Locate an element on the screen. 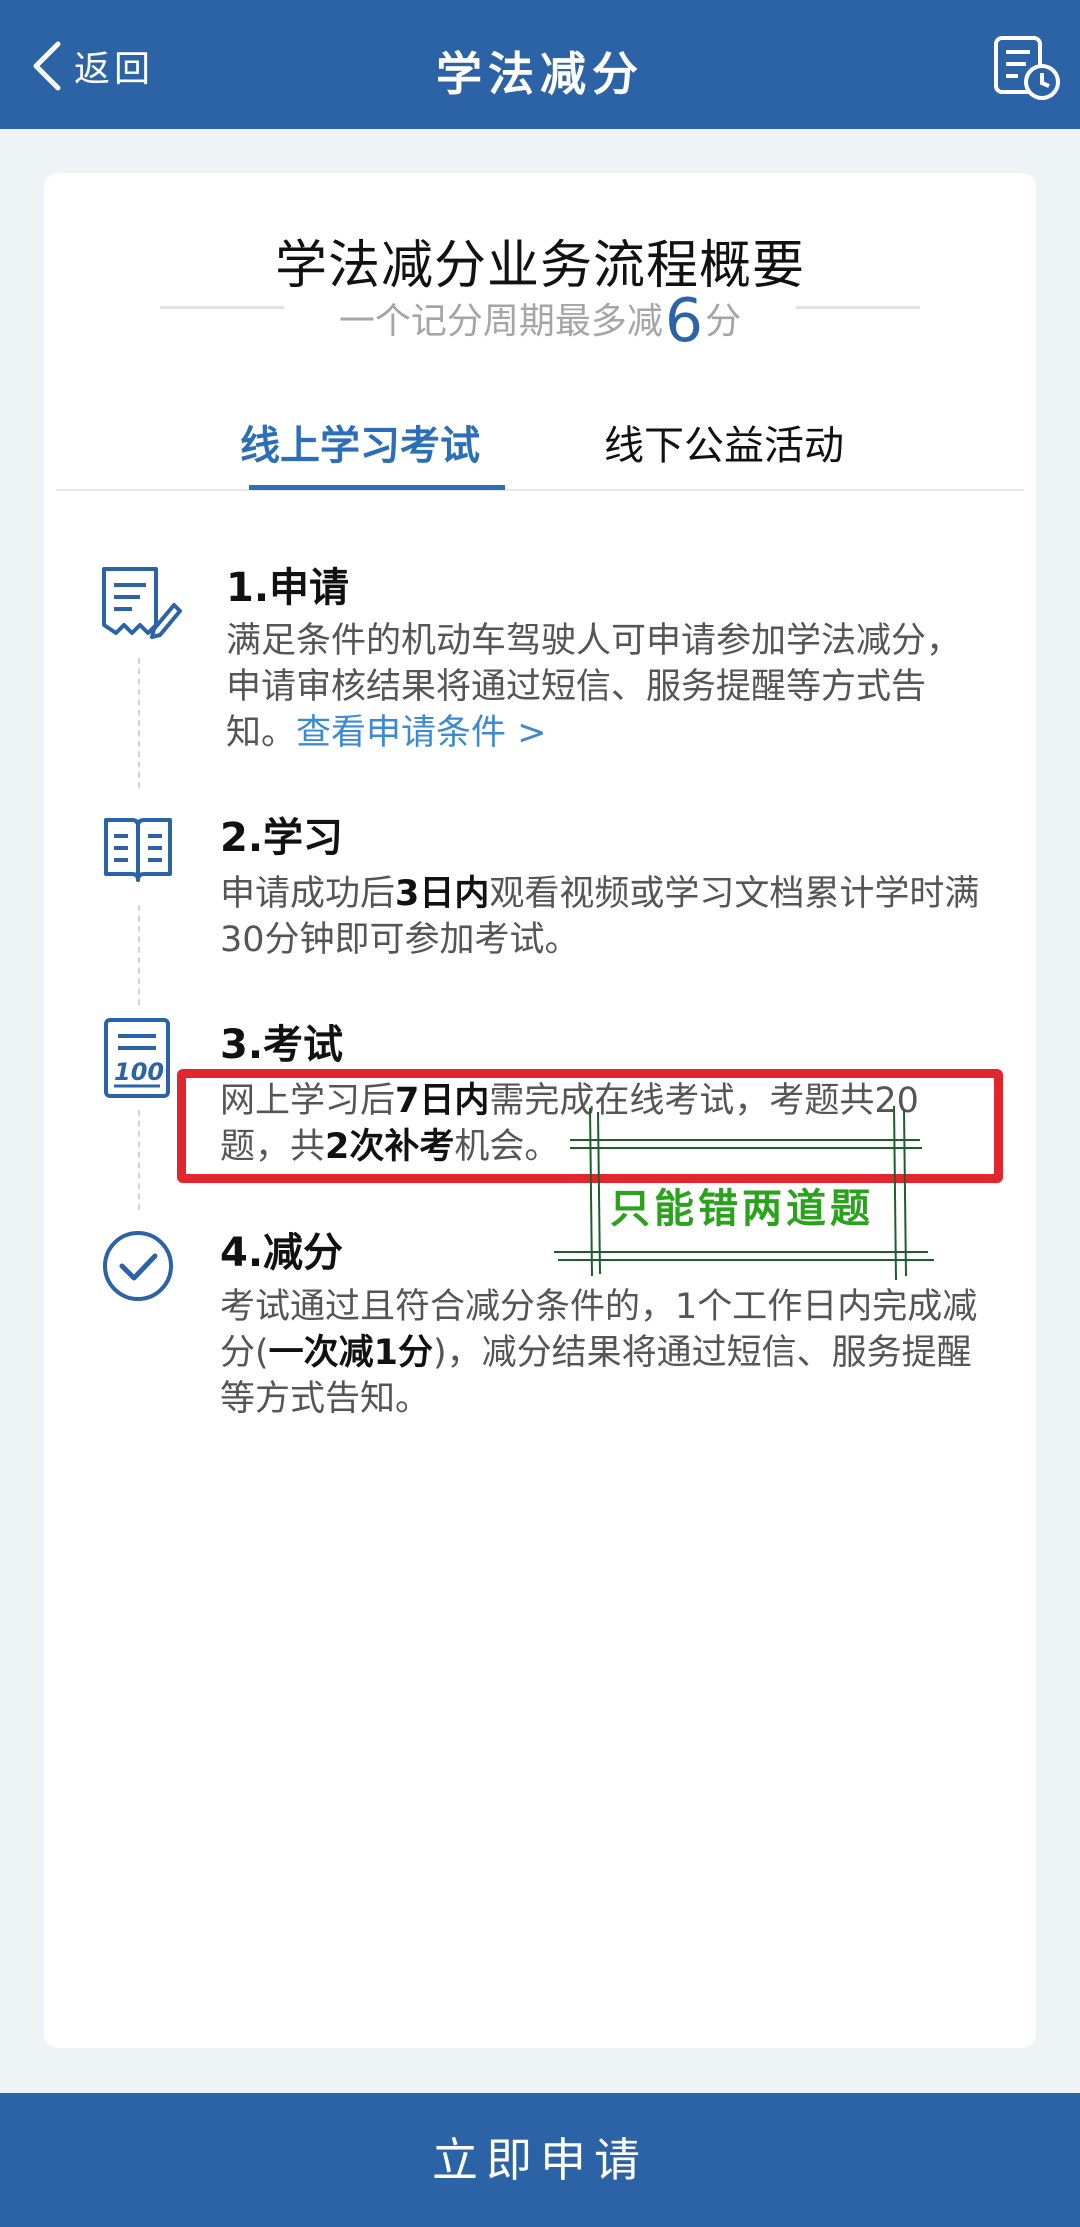 Image resolution: width=1080 pixels, height=2227 pixels. open-book-icon is located at coordinates (138, 850).